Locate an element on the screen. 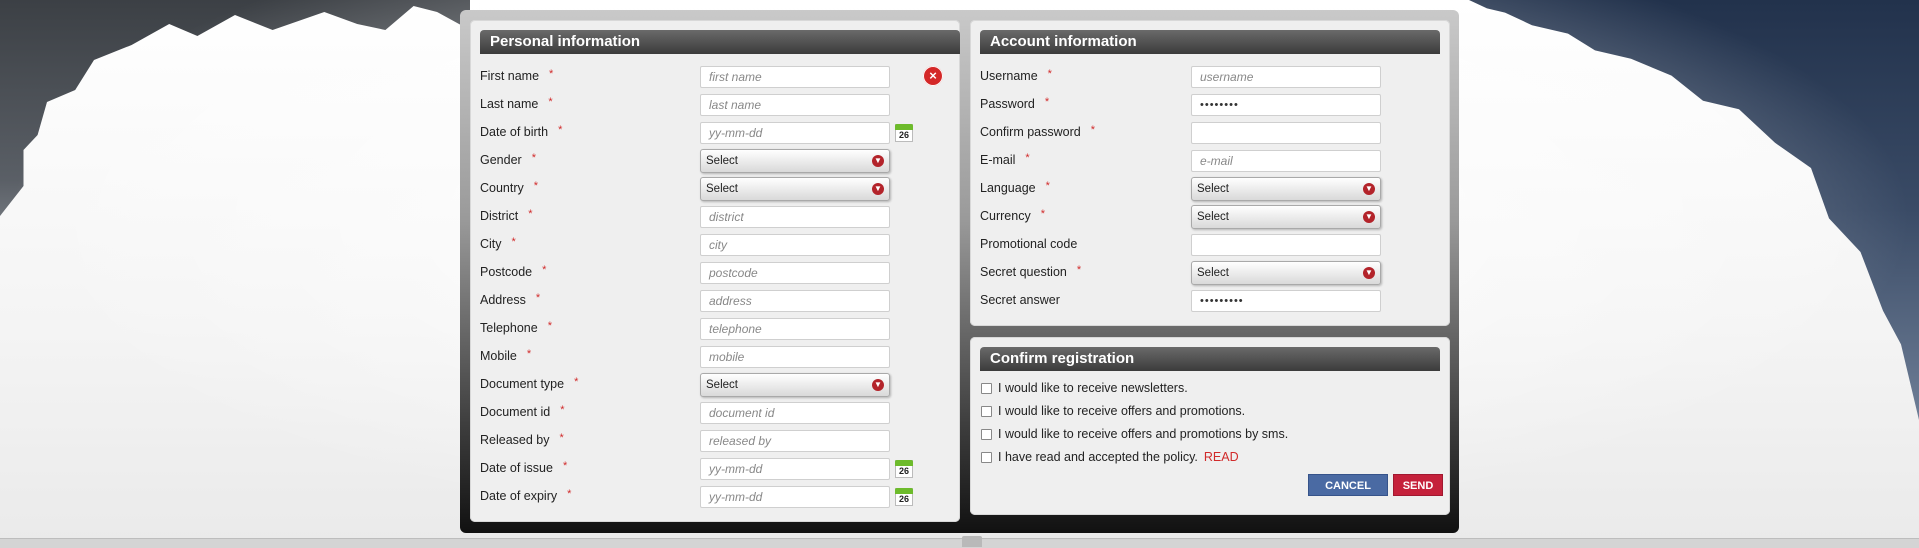 This screenshot has height=548, width=1919. checkbox-label: I would like to receive newsletters. is located at coordinates (1093, 388).